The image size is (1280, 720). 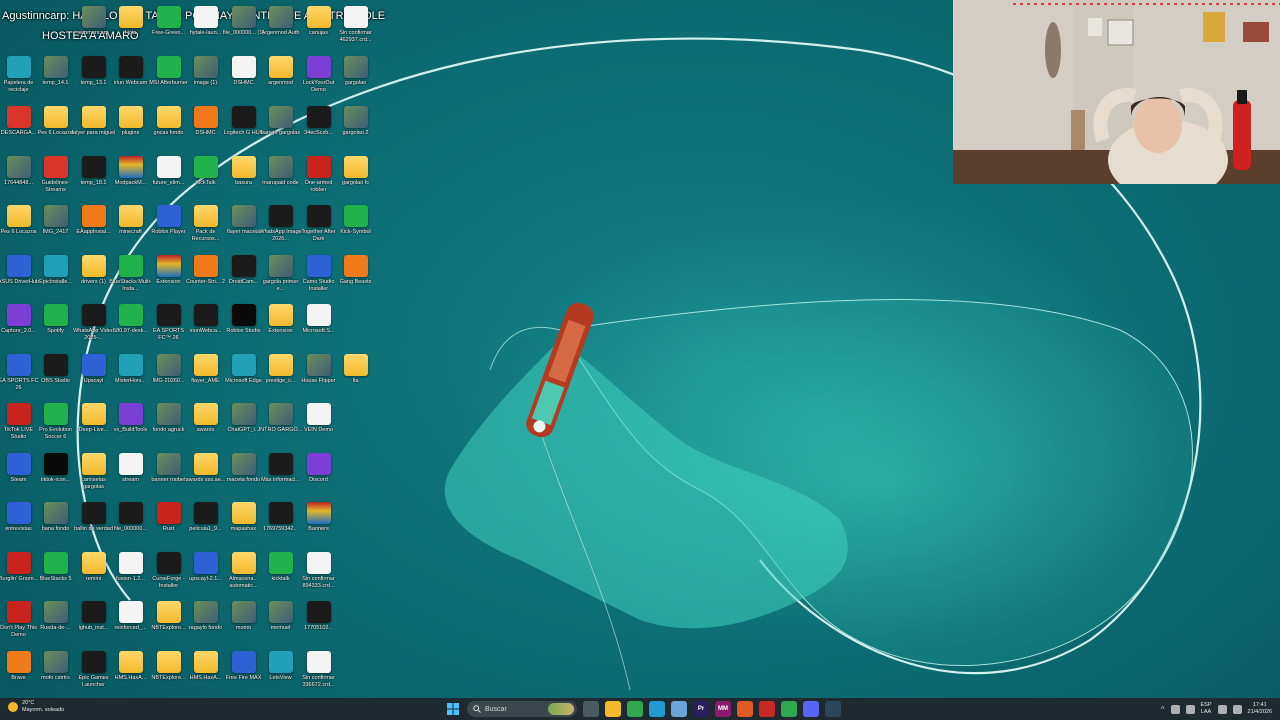 What do you see at coordinates (243, 175) in the screenshot?
I see `desktop-icon: basura` at bounding box center [243, 175].